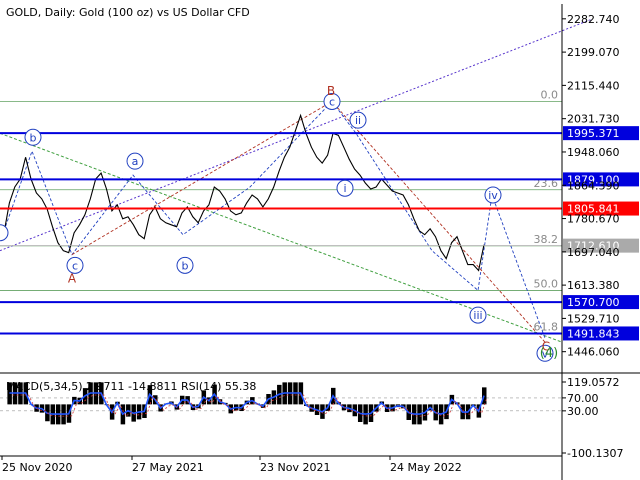 The height and width of the screenshot is (480, 640). What do you see at coordinates (493, 195) in the screenshot?
I see `wave-label: iv` at bounding box center [493, 195].